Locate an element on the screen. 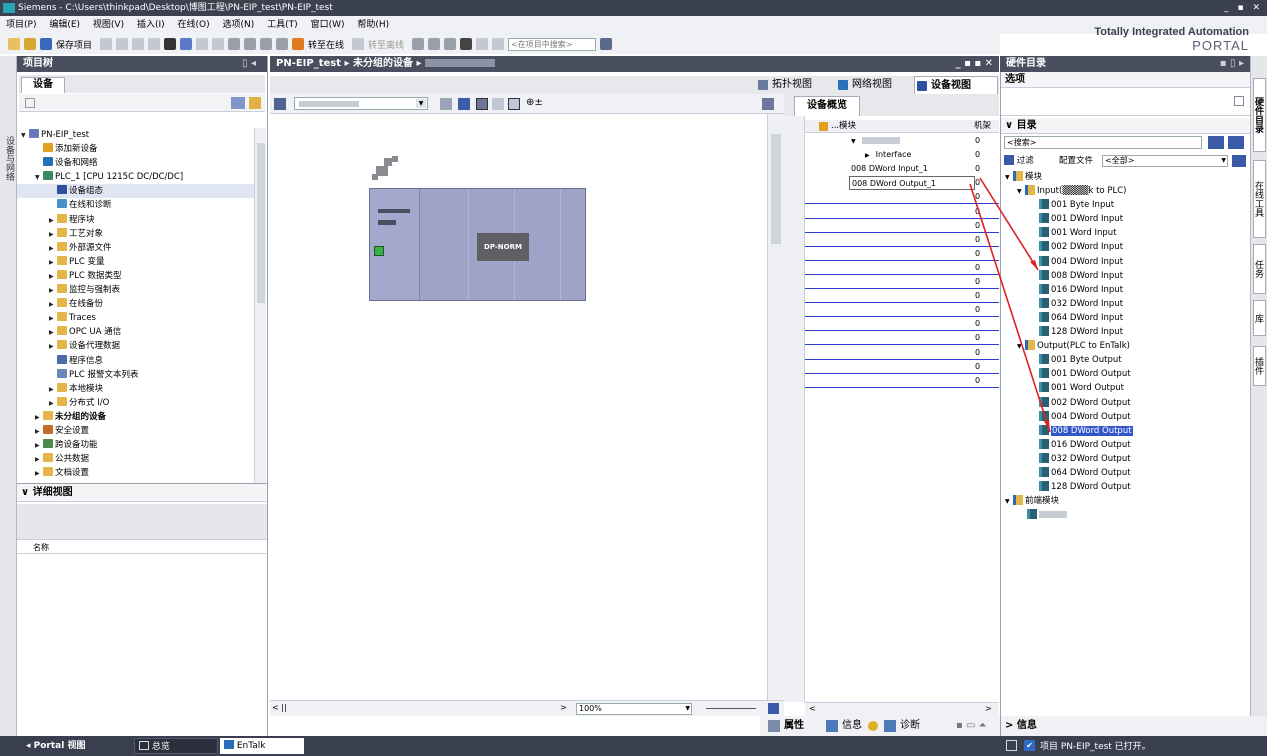 The width and height of the screenshot is (1267, 756). device-module-rack: DP-NORM is located at coordinates (477, 244).